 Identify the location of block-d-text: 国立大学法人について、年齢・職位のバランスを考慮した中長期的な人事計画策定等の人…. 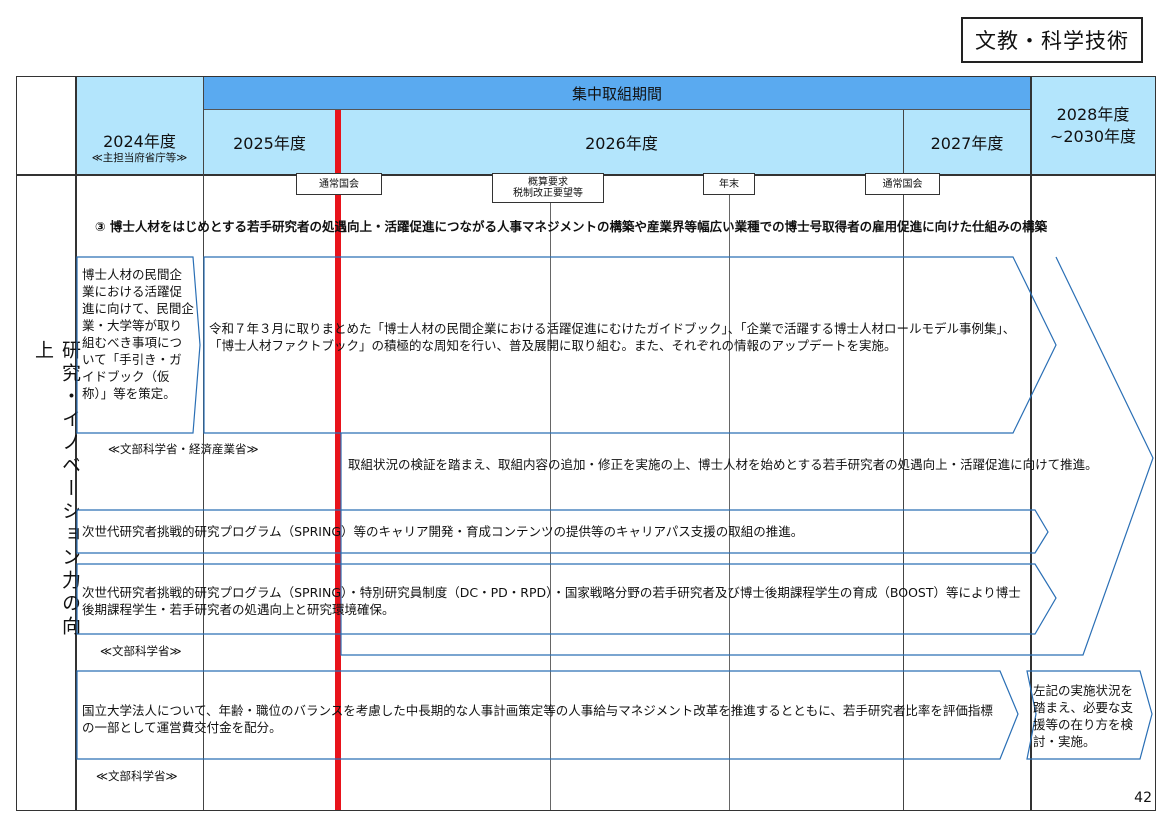
(537, 719).